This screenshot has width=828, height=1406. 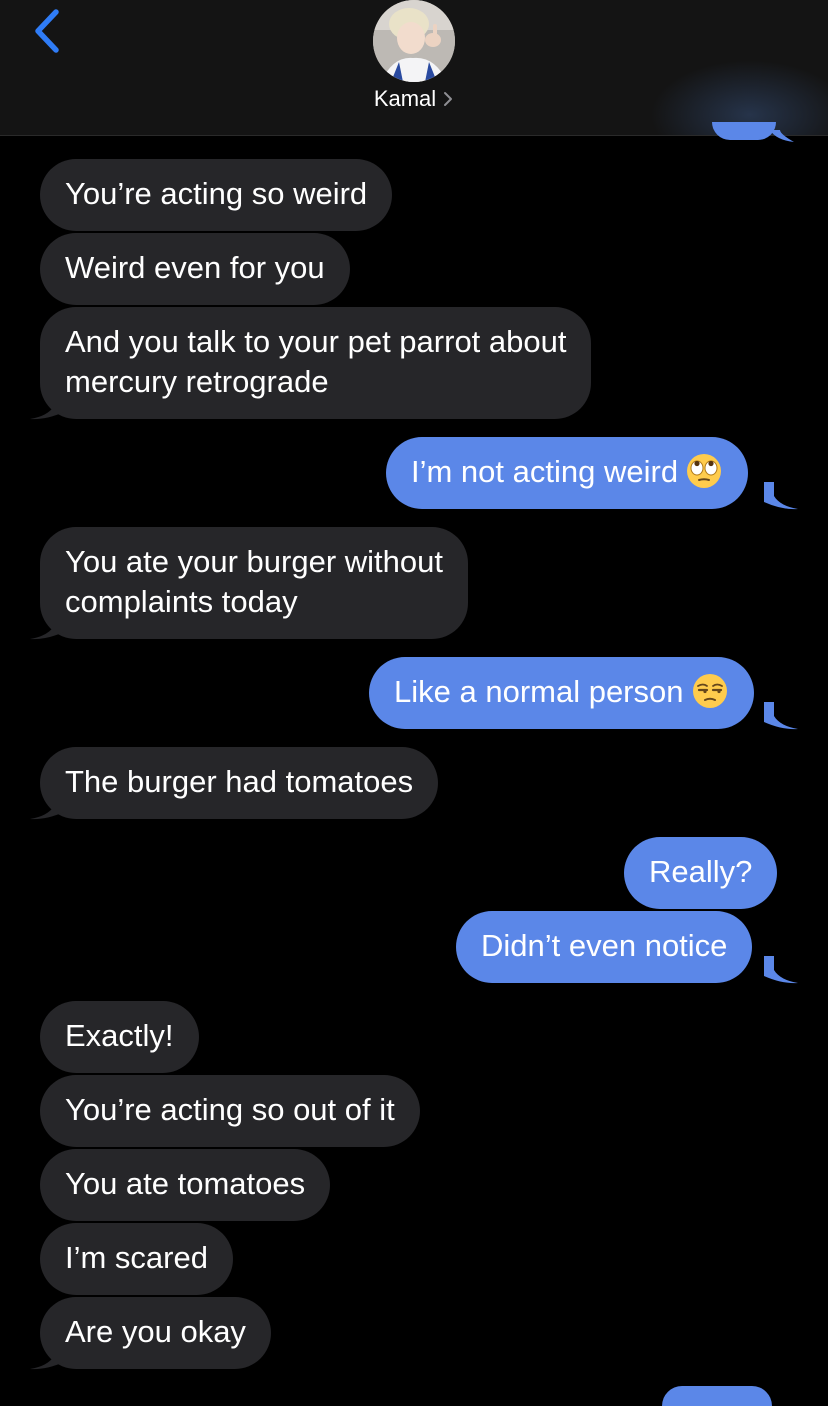 I want to click on message-incoming: You’re acting so out of it, so click(x=230, y=1111).